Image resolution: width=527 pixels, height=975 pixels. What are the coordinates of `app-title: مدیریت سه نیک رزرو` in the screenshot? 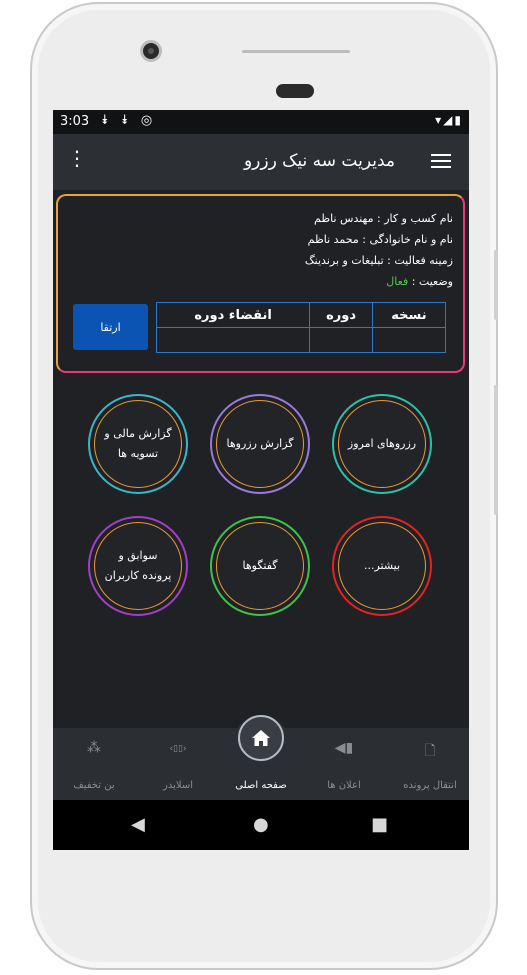 It's located at (319, 161).